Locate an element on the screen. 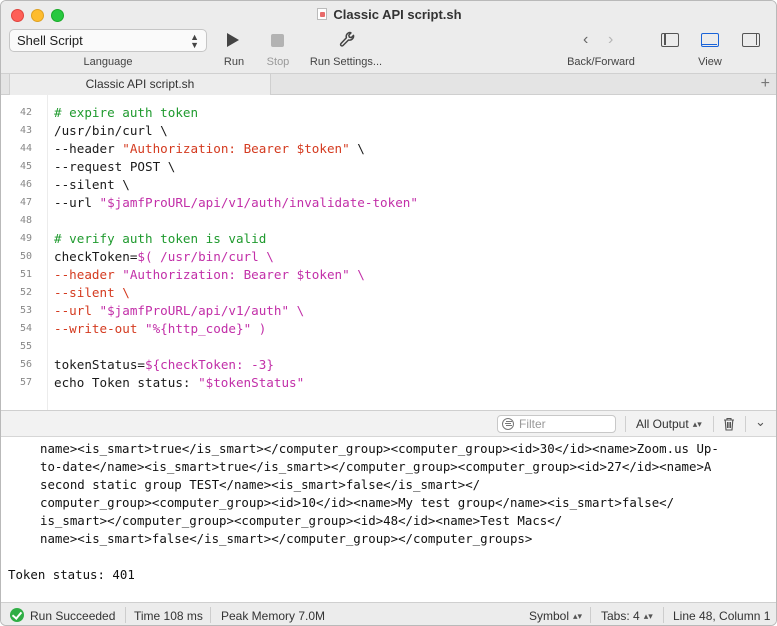 The image size is (777, 626). run-time-text: Time 108 ms is located at coordinates (168, 616).